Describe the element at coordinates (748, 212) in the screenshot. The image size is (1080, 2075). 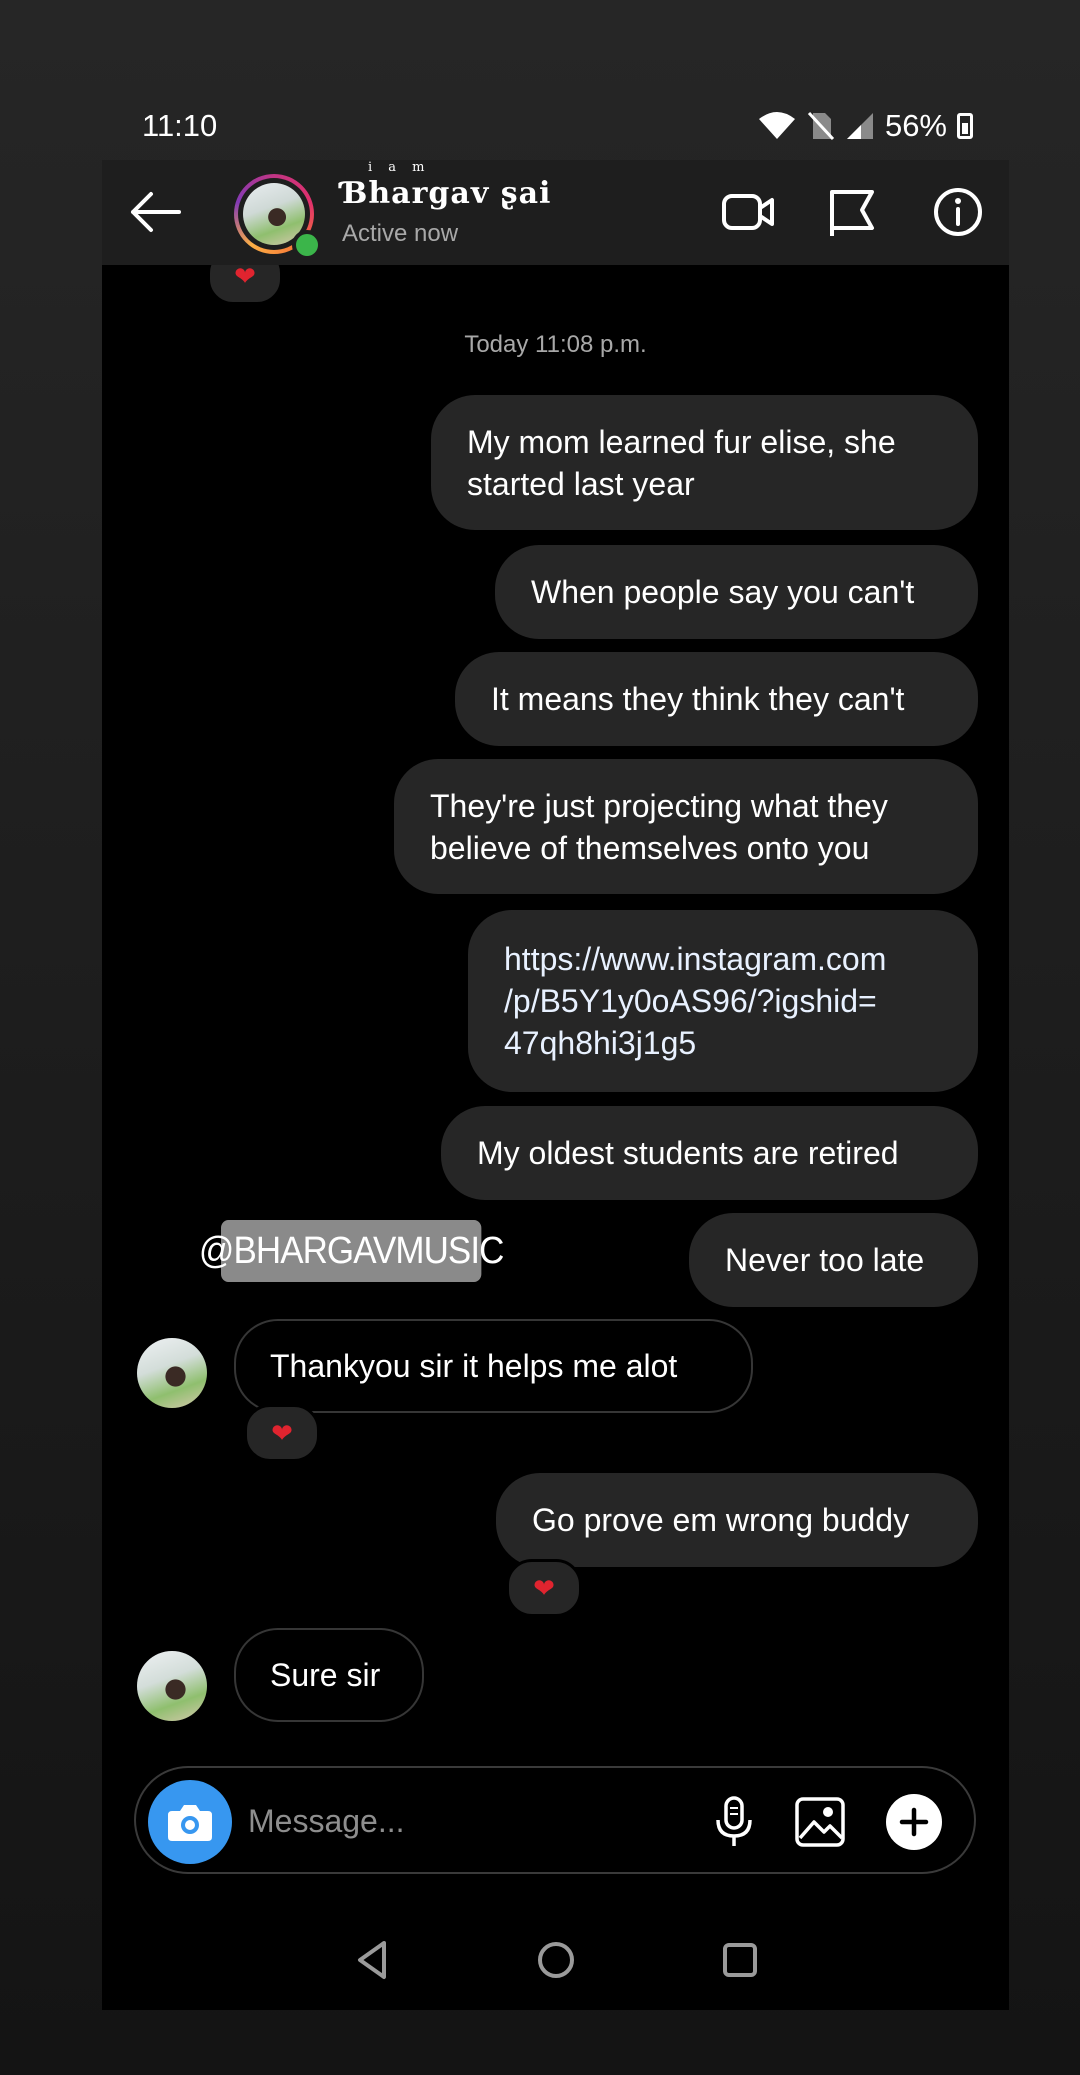
I see `video-call-icon` at that location.